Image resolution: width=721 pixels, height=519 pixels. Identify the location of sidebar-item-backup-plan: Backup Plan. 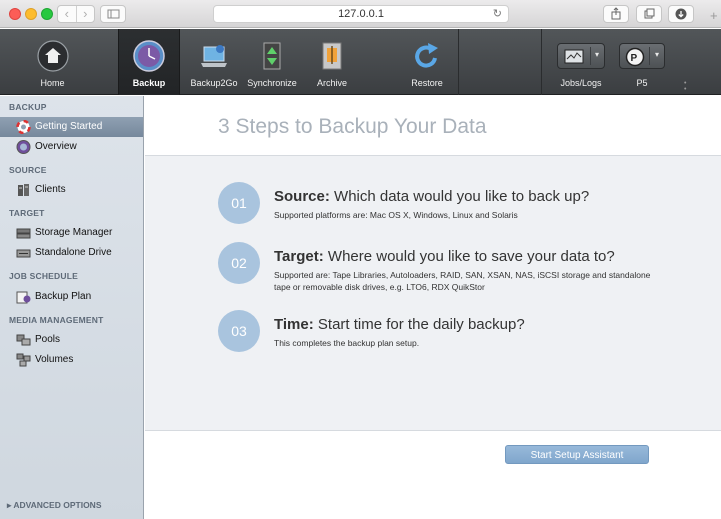
(71, 297).